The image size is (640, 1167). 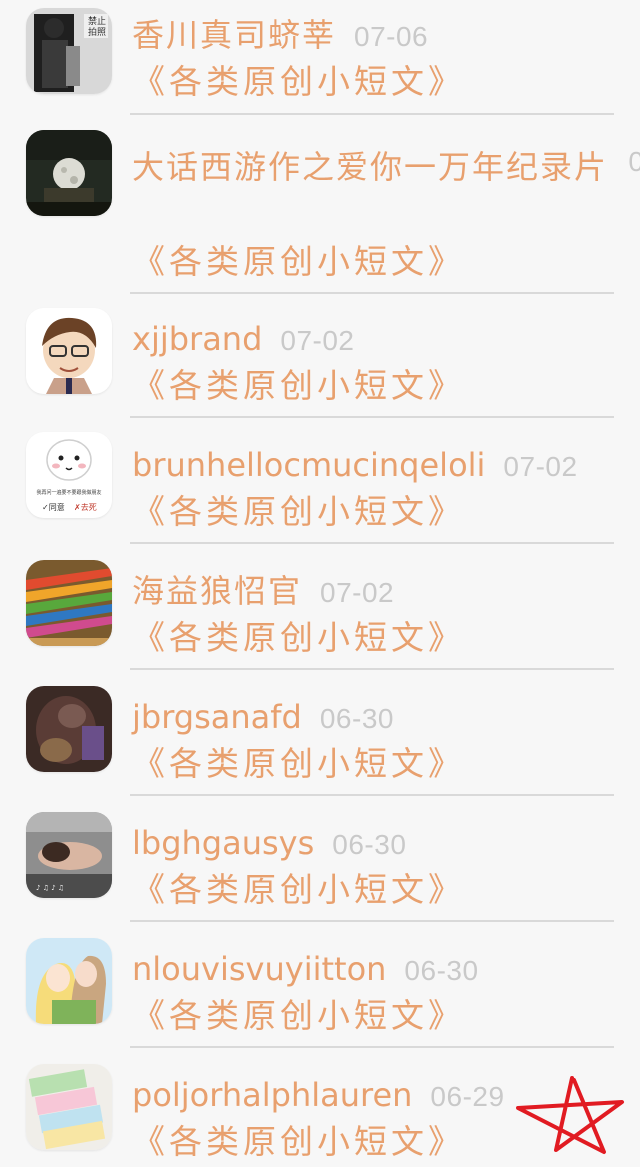 What do you see at coordinates (223, 843) in the screenshot?
I see `author-name: lbghgausys` at bounding box center [223, 843].